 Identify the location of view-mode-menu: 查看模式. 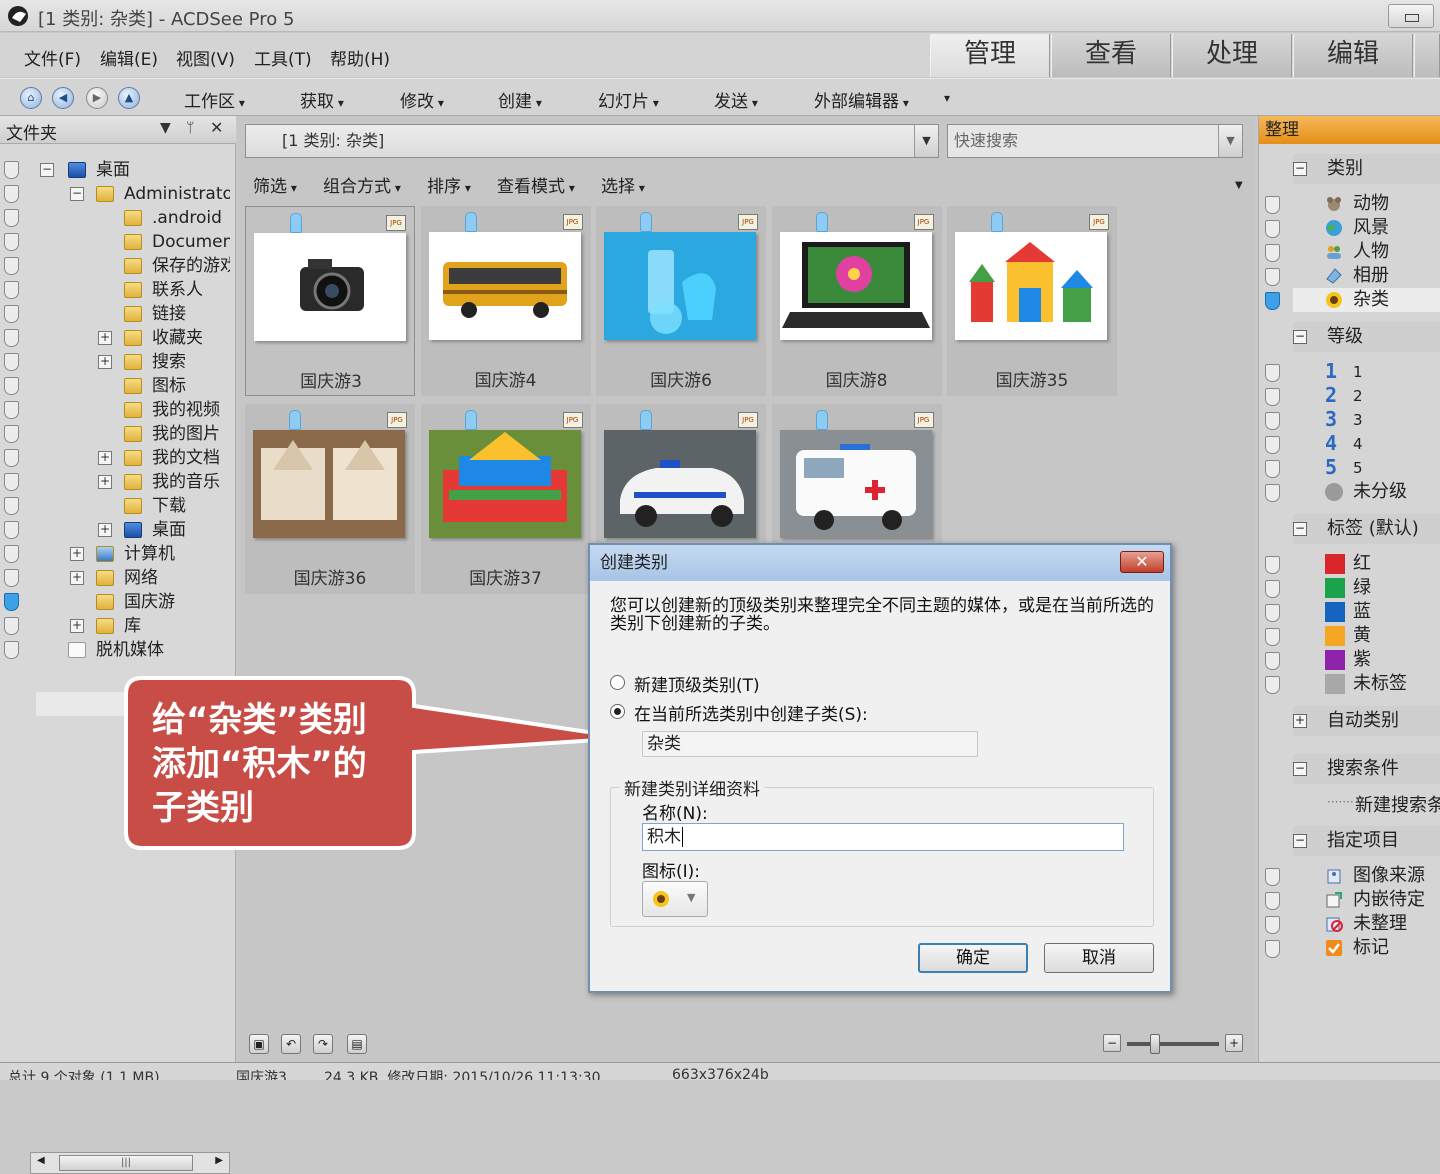
(536, 184).